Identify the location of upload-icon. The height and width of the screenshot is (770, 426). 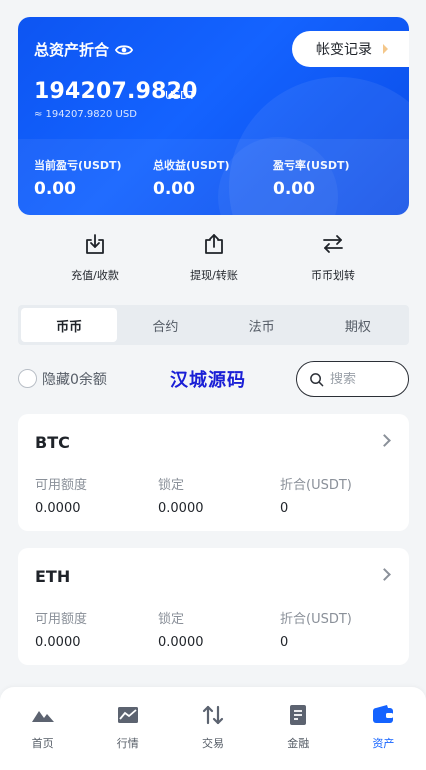
(214, 244).